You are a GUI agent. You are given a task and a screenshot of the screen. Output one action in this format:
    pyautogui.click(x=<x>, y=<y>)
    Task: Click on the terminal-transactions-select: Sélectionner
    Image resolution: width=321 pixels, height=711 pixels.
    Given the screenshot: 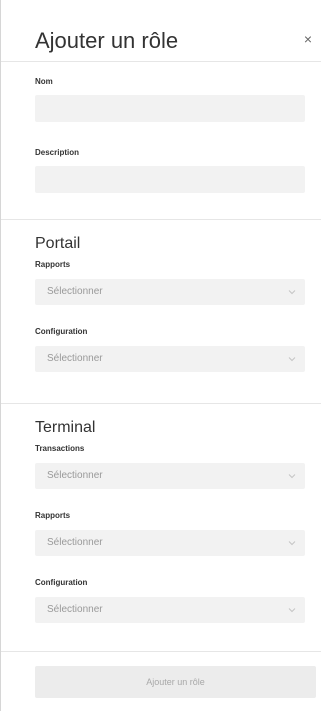 What is the action you would take?
    pyautogui.click(x=170, y=476)
    